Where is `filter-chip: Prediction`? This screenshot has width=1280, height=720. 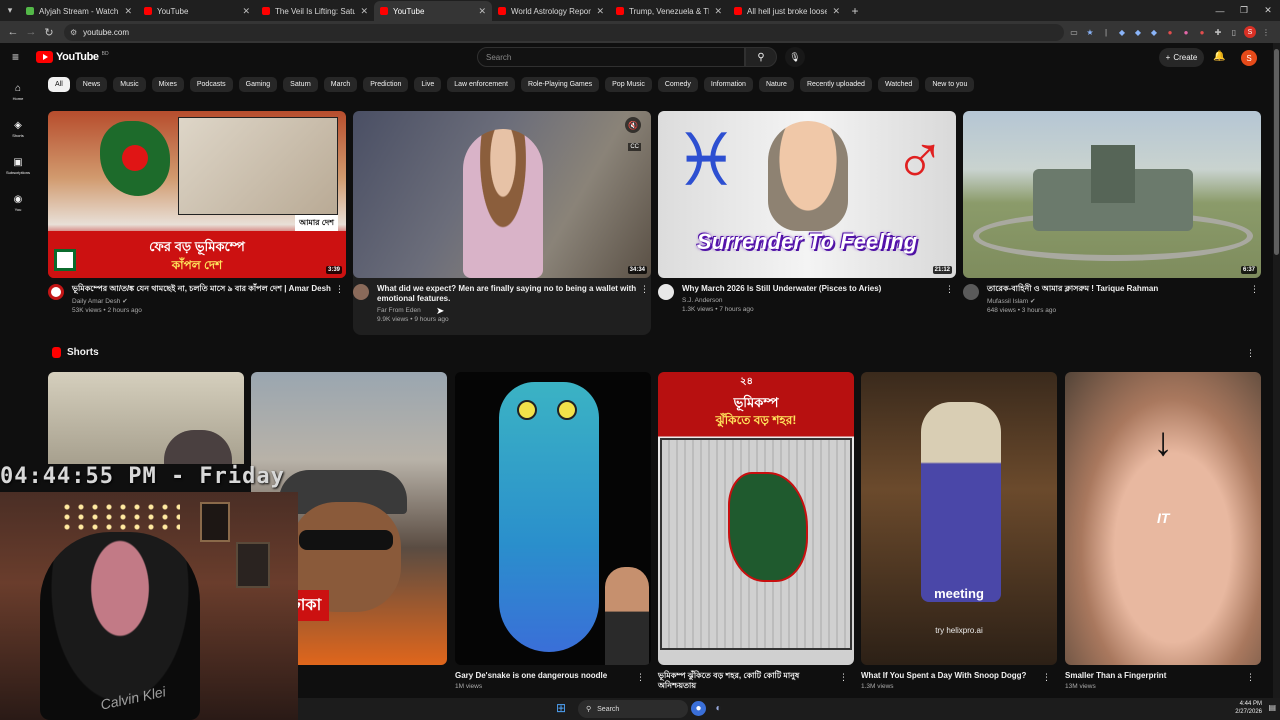
filter-chip: Prediction is located at coordinates (386, 84).